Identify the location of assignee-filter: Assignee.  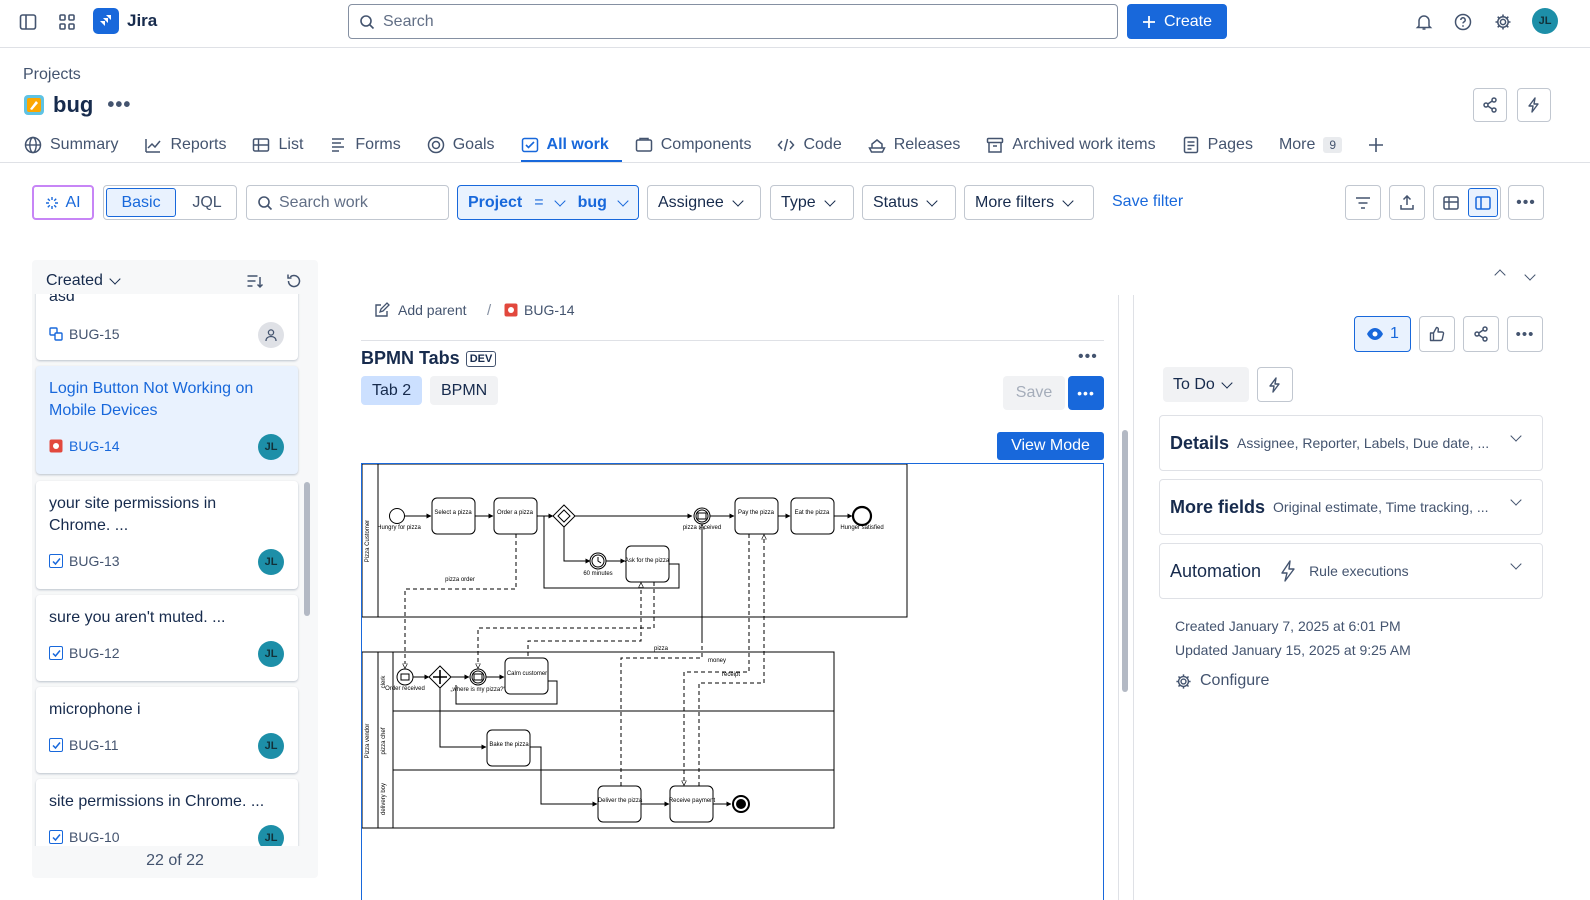
(704, 202).